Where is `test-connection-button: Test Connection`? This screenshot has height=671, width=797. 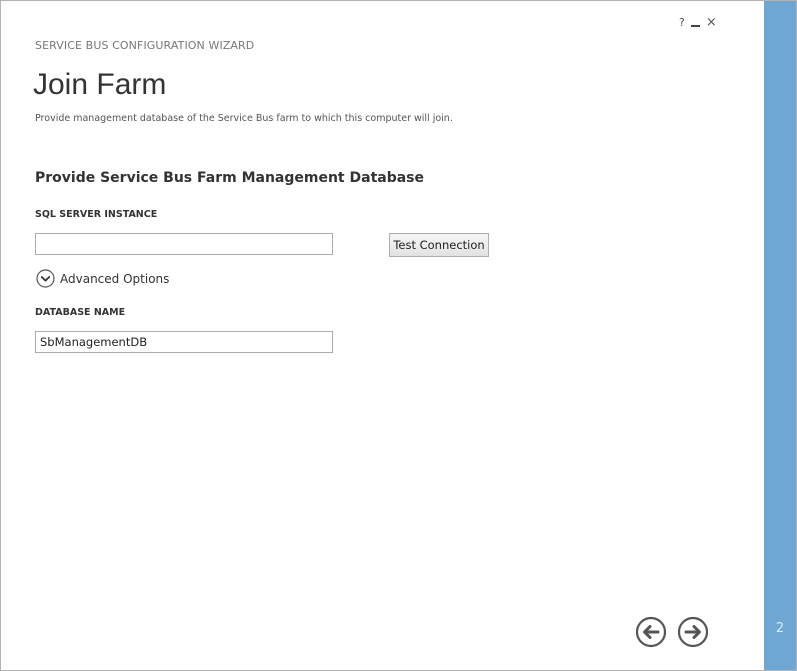
test-connection-button: Test Connection is located at coordinates (439, 245).